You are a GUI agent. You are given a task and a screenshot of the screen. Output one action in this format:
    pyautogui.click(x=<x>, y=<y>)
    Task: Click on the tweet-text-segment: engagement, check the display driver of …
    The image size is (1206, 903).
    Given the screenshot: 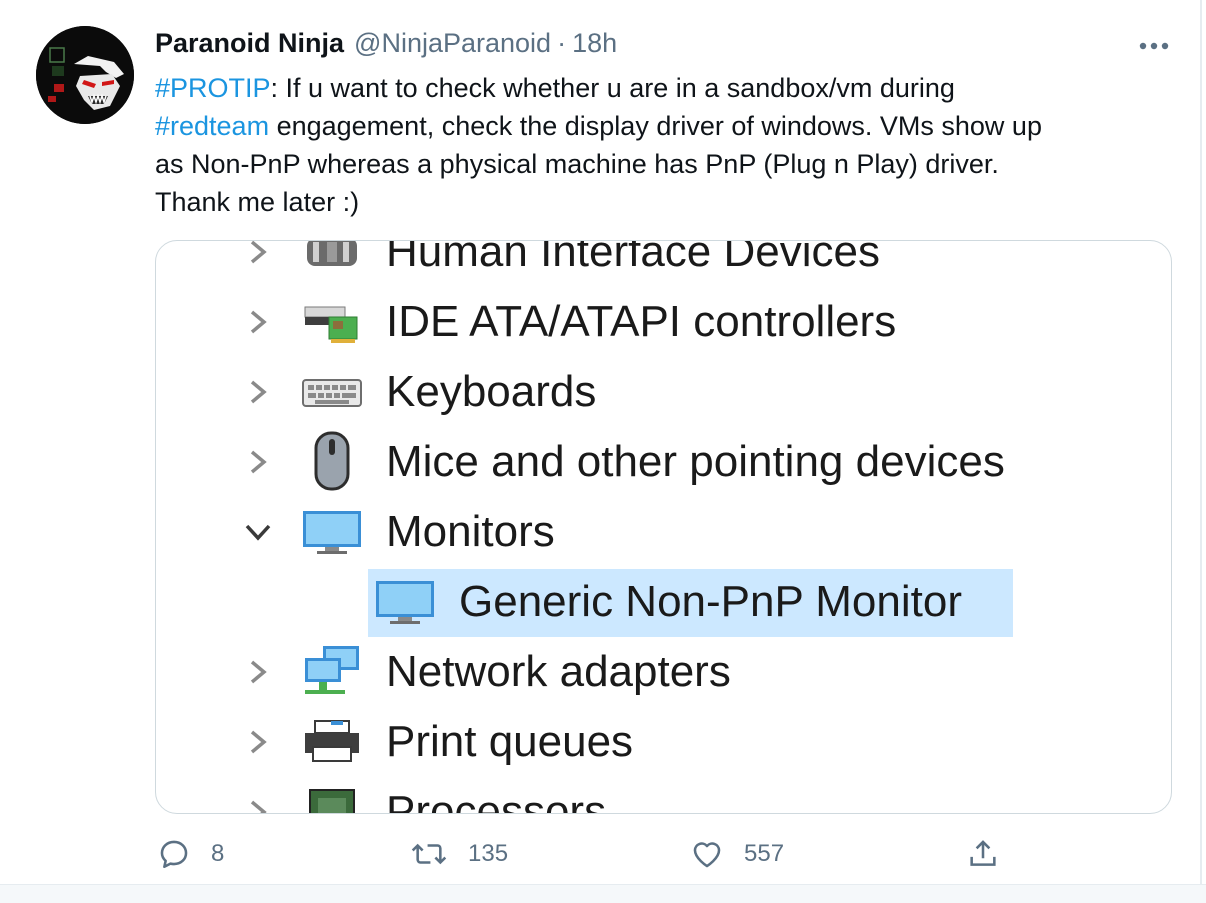 What is the action you would take?
    pyautogui.click(x=655, y=126)
    